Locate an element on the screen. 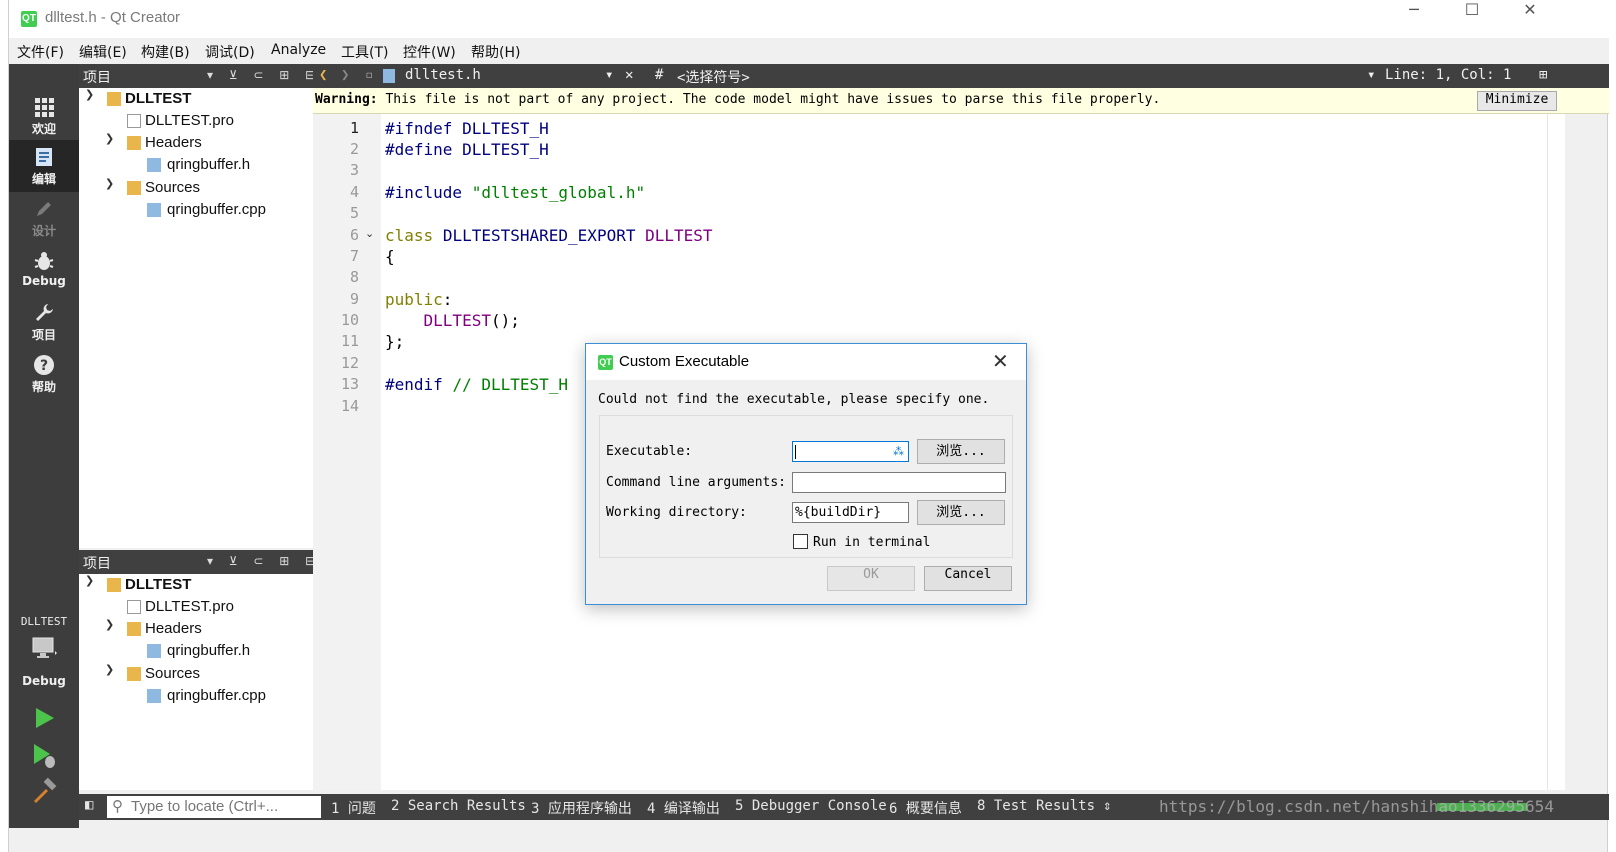  menu-build: 构建(B) is located at coordinates (165, 52).